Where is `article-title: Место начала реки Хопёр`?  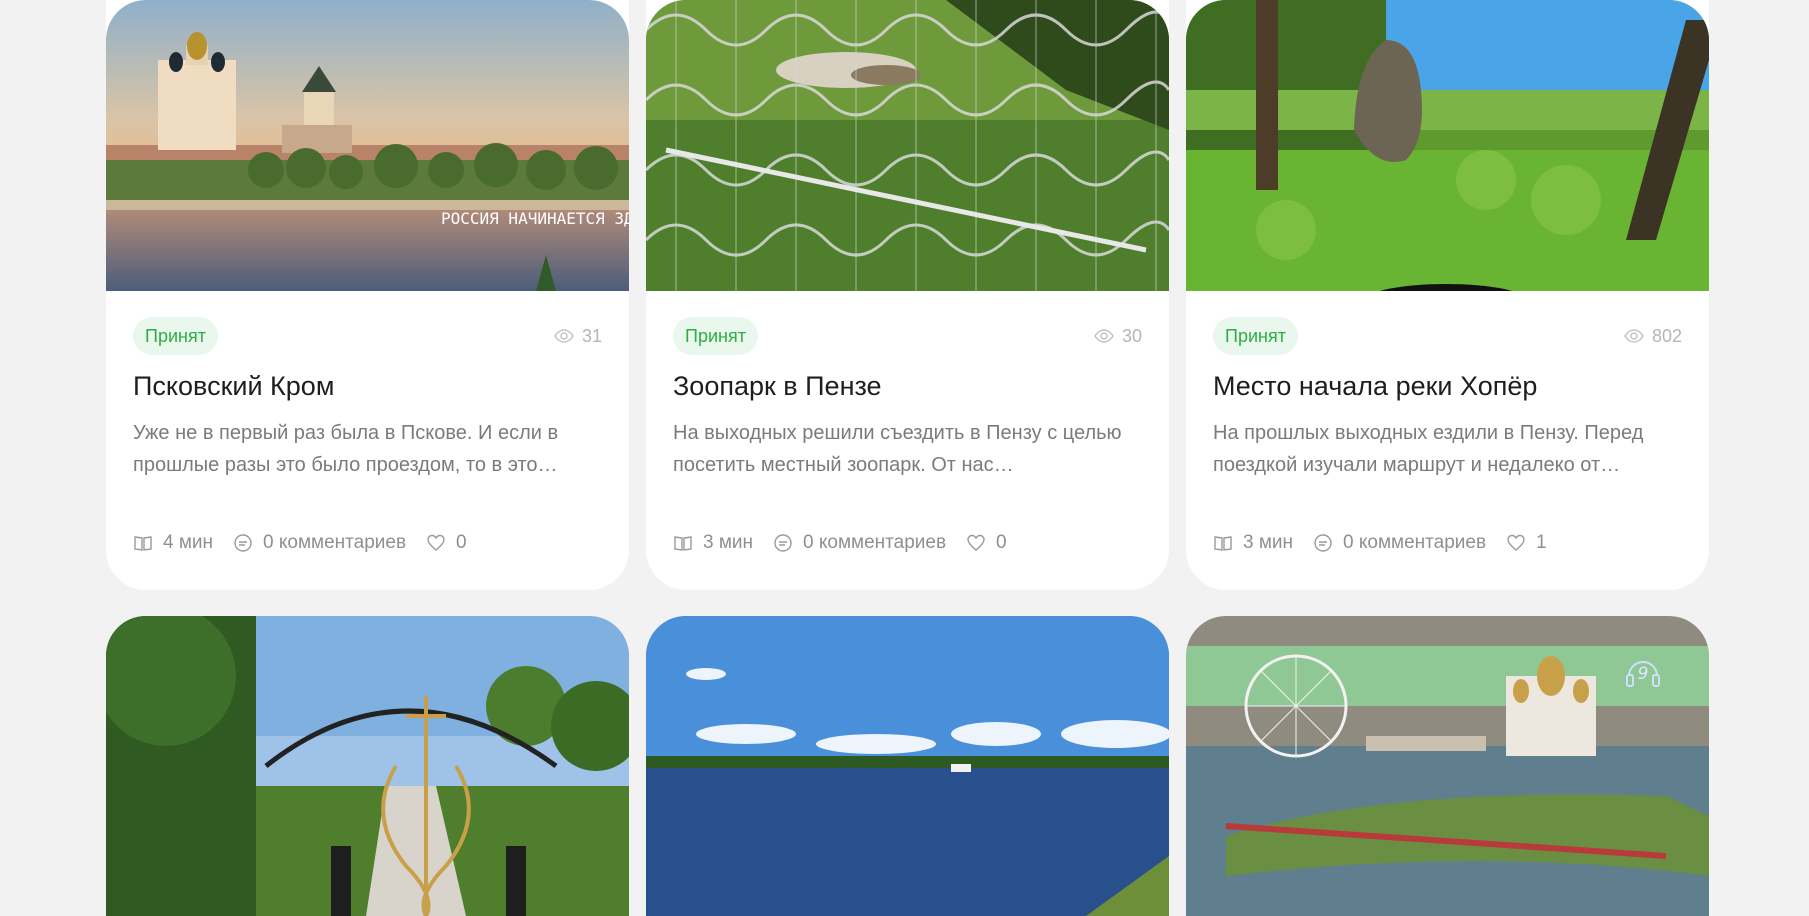
article-title: Место начала реки Хопёр is located at coordinates (1447, 386).